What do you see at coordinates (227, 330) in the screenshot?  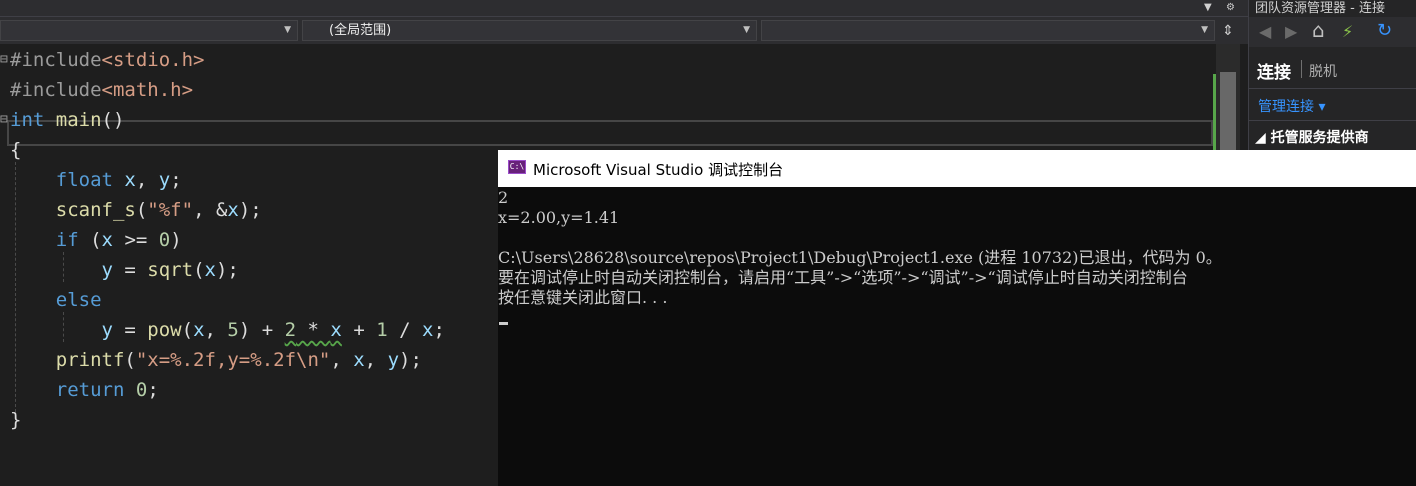 I see `code-line: y = pow(x, 5) + 2 * x + 1 / x;` at bounding box center [227, 330].